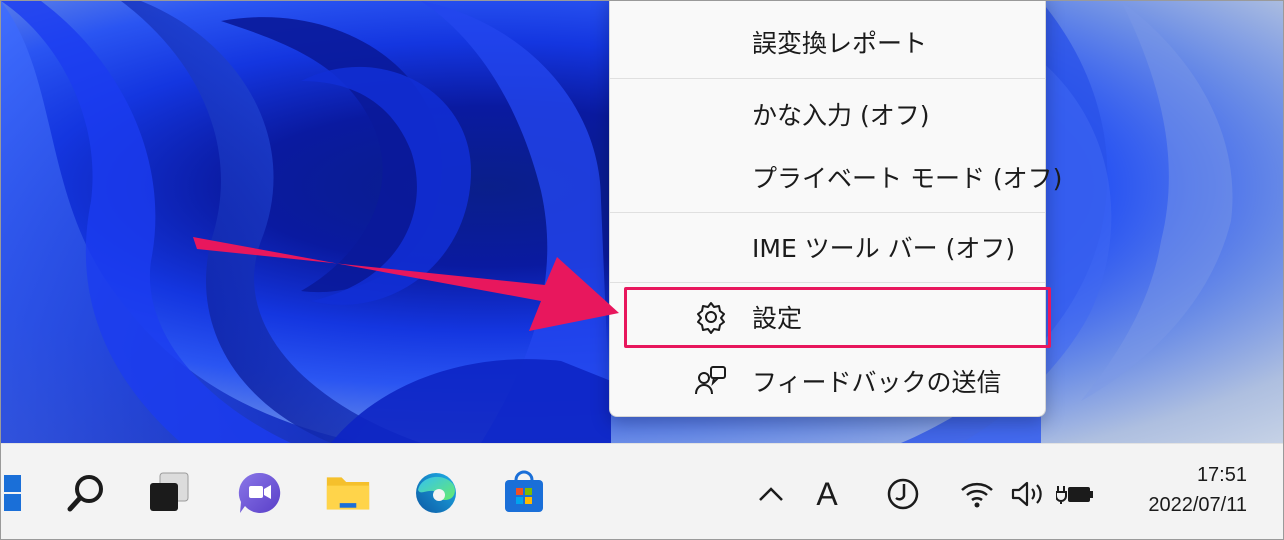 This screenshot has width=1284, height=540. I want to click on wifi-icon, so click(977, 494).